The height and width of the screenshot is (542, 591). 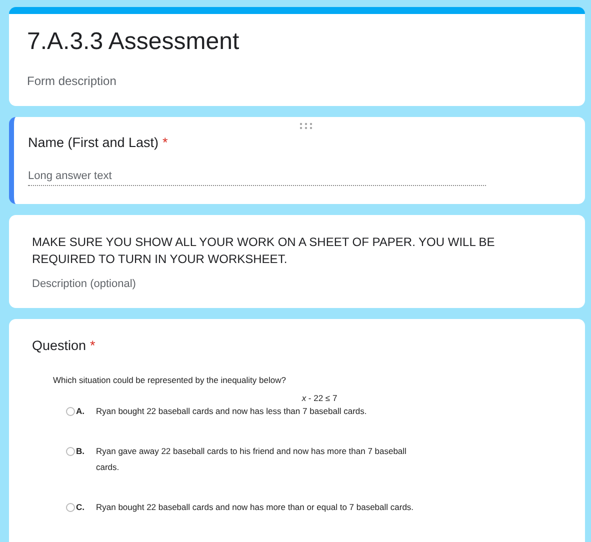 What do you see at coordinates (170, 380) in the screenshot?
I see `question-prompt: Which situation could be represented by the inequality below?` at bounding box center [170, 380].